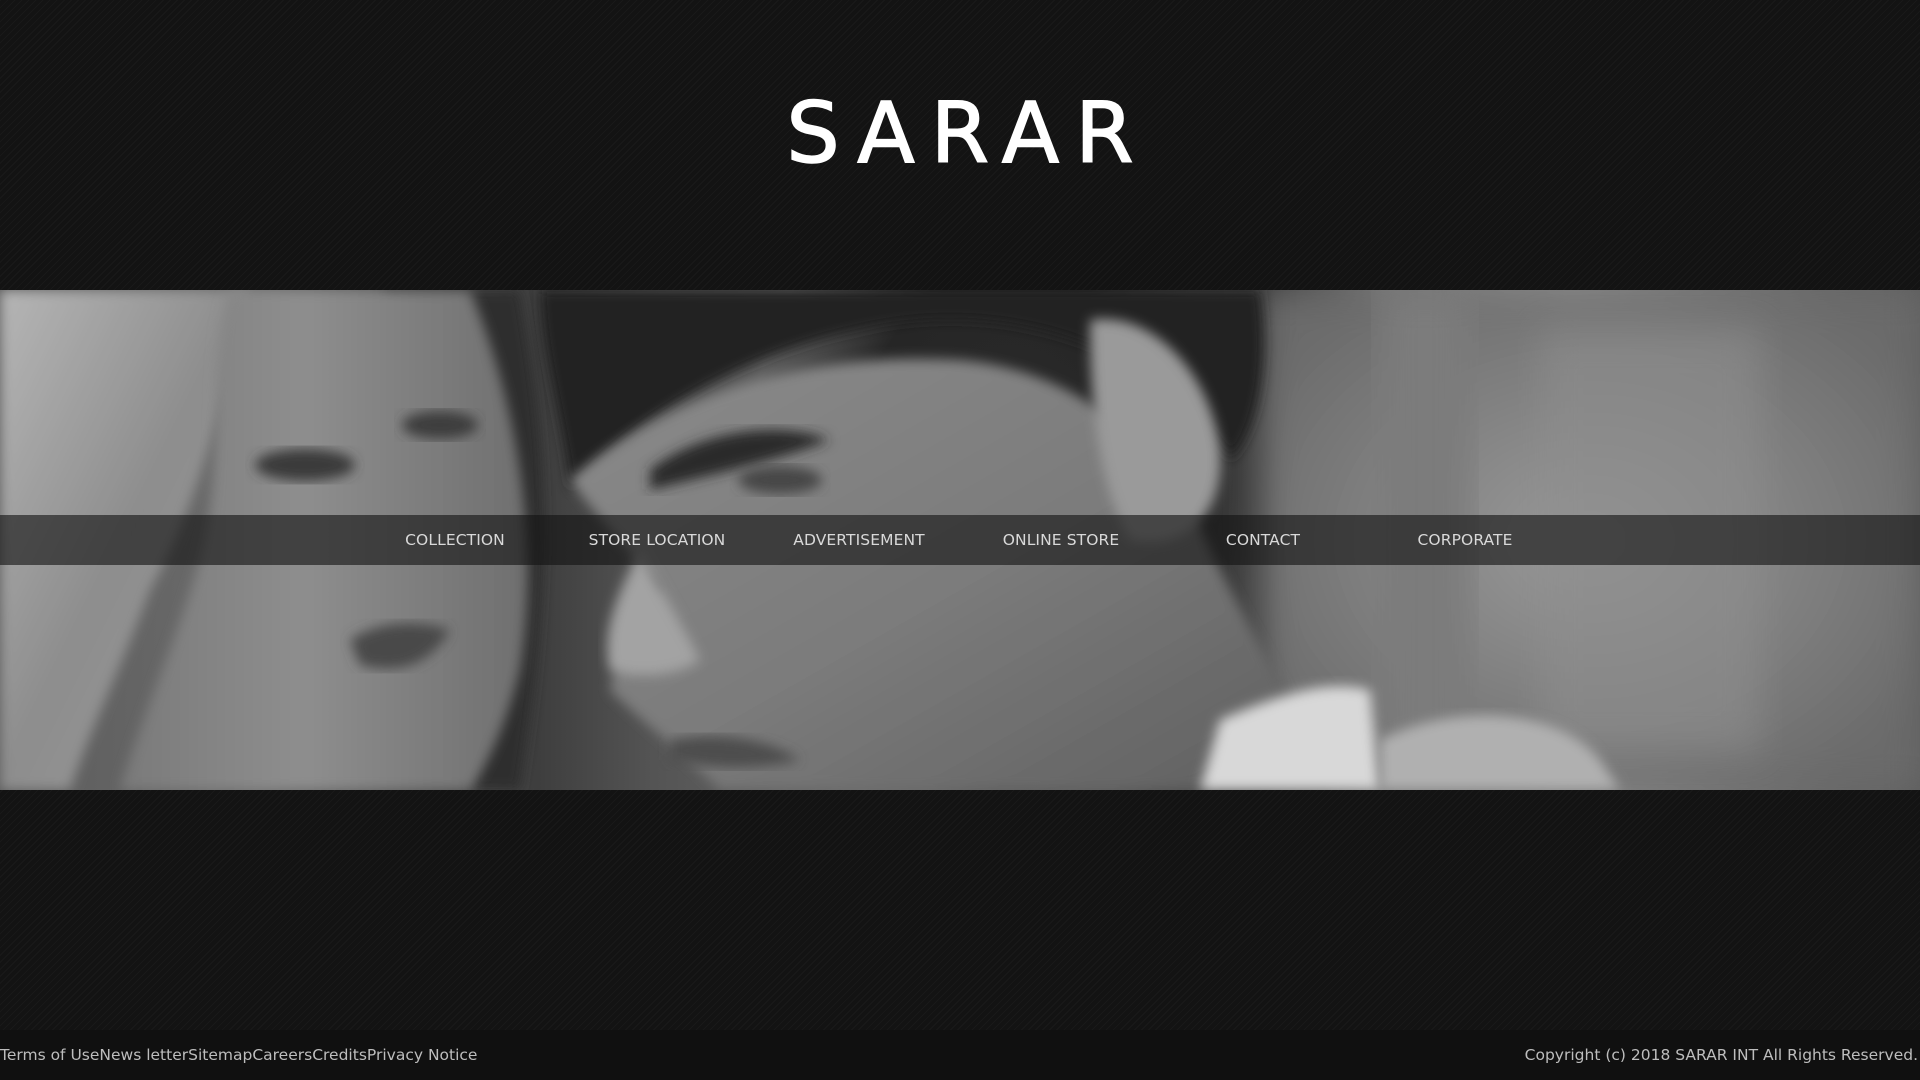  What do you see at coordinates (49, 1055) in the screenshot?
I see `footer-link-terms-of-use: Terms of Use` at bounding box center [49, 1055].